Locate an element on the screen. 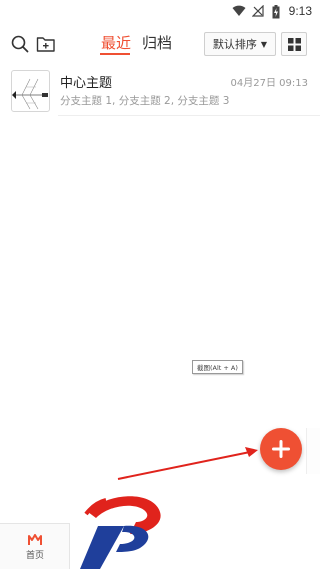 This screenshot has width=320, height=569. nav-home-label: 首页 is located at coordinates (34, 555).